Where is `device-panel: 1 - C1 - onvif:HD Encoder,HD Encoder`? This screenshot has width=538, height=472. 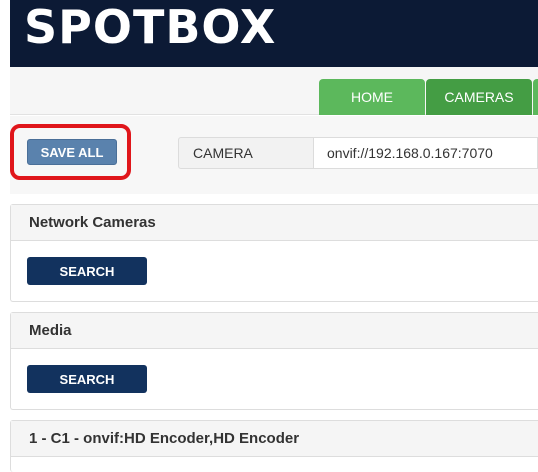
device-panel: 1 - C1 - onvif:HD Encoder,HD Encoder is located at coordinates (274, 446).